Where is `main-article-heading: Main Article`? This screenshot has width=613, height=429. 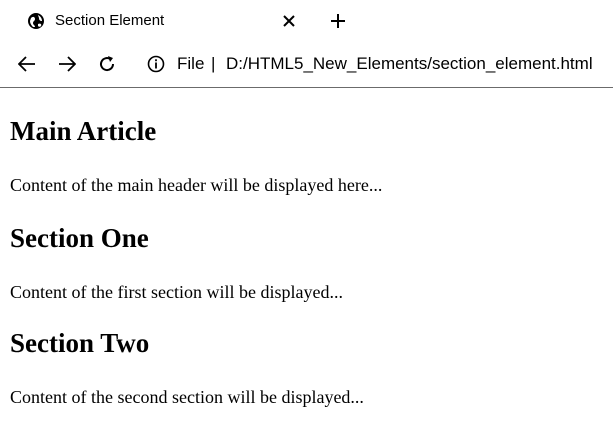 main-article-heading: Main Article is located at coordinates (83, 131).